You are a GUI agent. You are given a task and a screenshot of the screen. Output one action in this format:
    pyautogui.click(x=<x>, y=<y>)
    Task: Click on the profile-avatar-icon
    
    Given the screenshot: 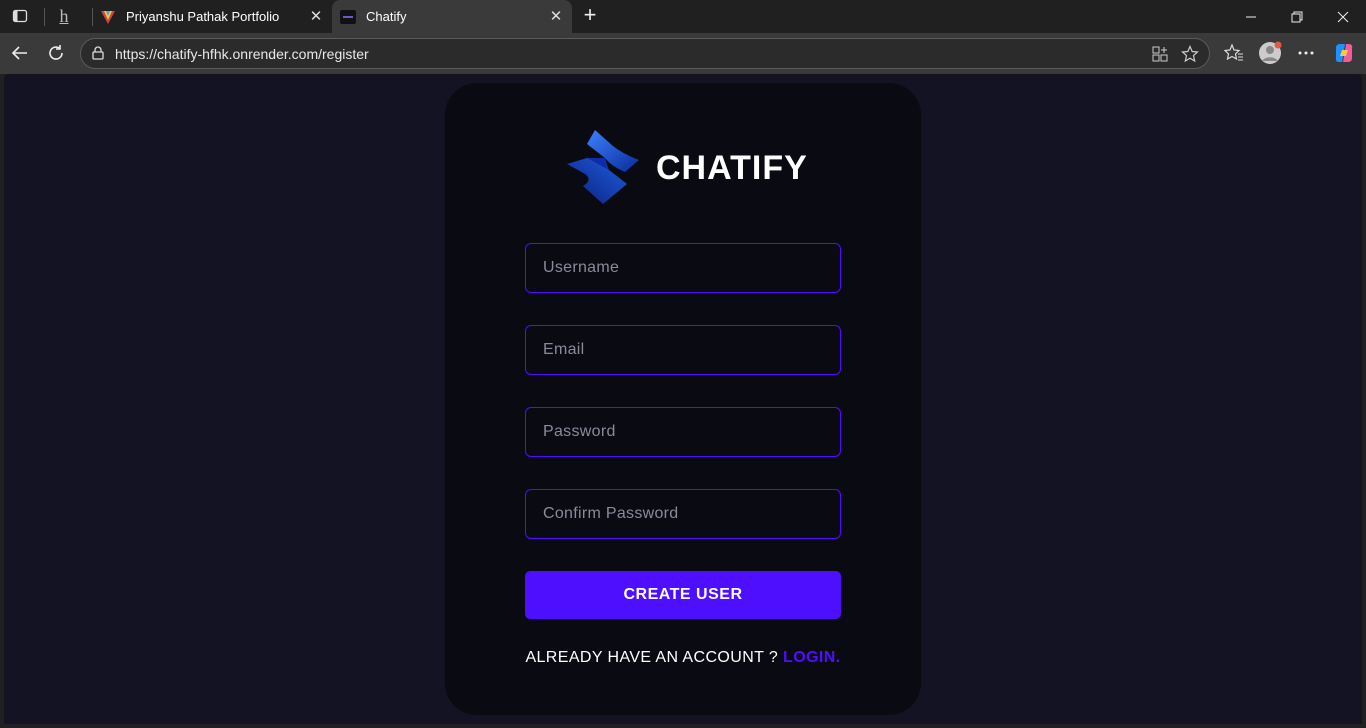 What is the action you would take?
    pyautogui.click(x=1270, y=53)
    